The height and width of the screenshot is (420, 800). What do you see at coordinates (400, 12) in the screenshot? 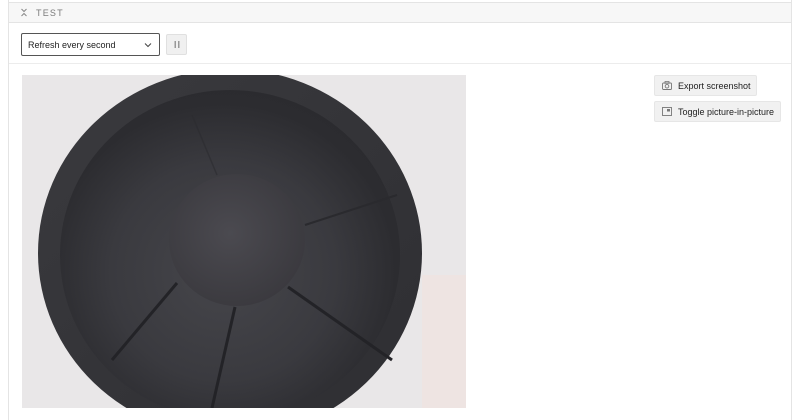
I see `panel-header: TEST` at bounding box center [400, 12].